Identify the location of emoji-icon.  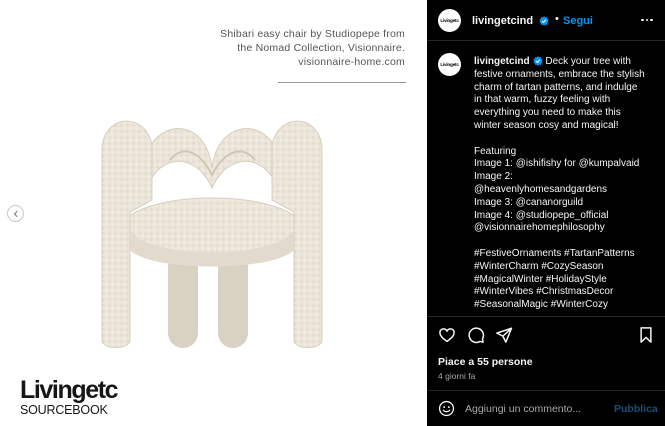
(446, 408).